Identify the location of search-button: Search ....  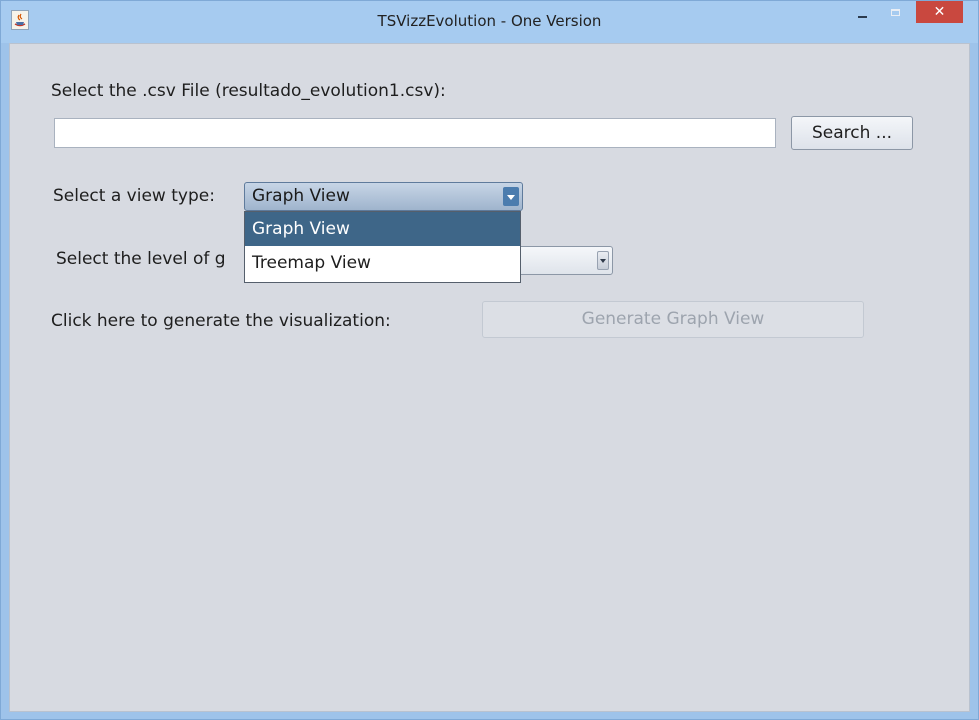
(852, 133).